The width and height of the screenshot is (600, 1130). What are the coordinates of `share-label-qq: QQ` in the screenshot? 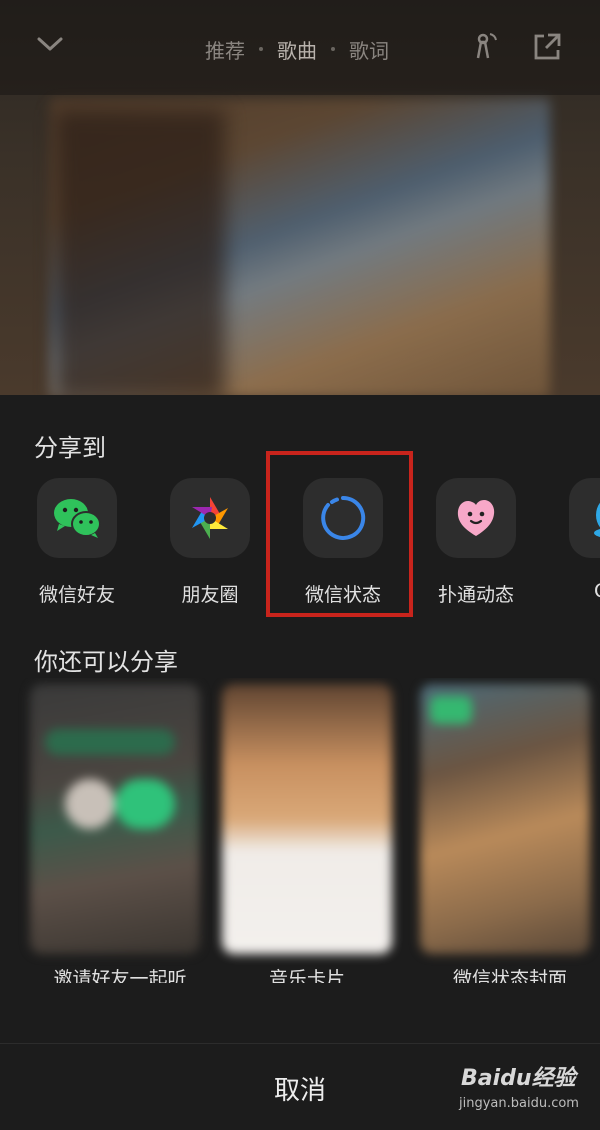 It's located at (579, 591).